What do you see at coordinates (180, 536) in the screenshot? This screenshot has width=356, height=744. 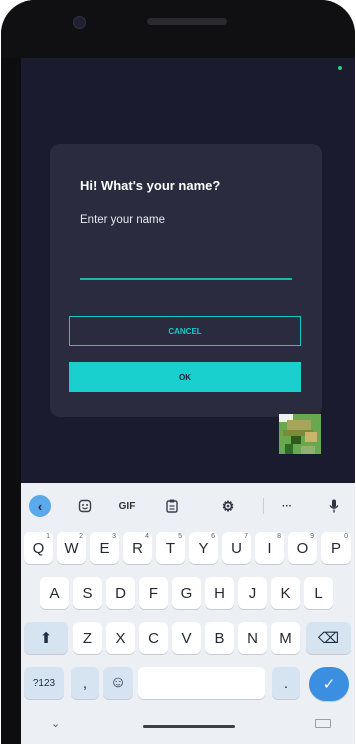 I see `key-hint: 5` at bounding box center [180, 536].